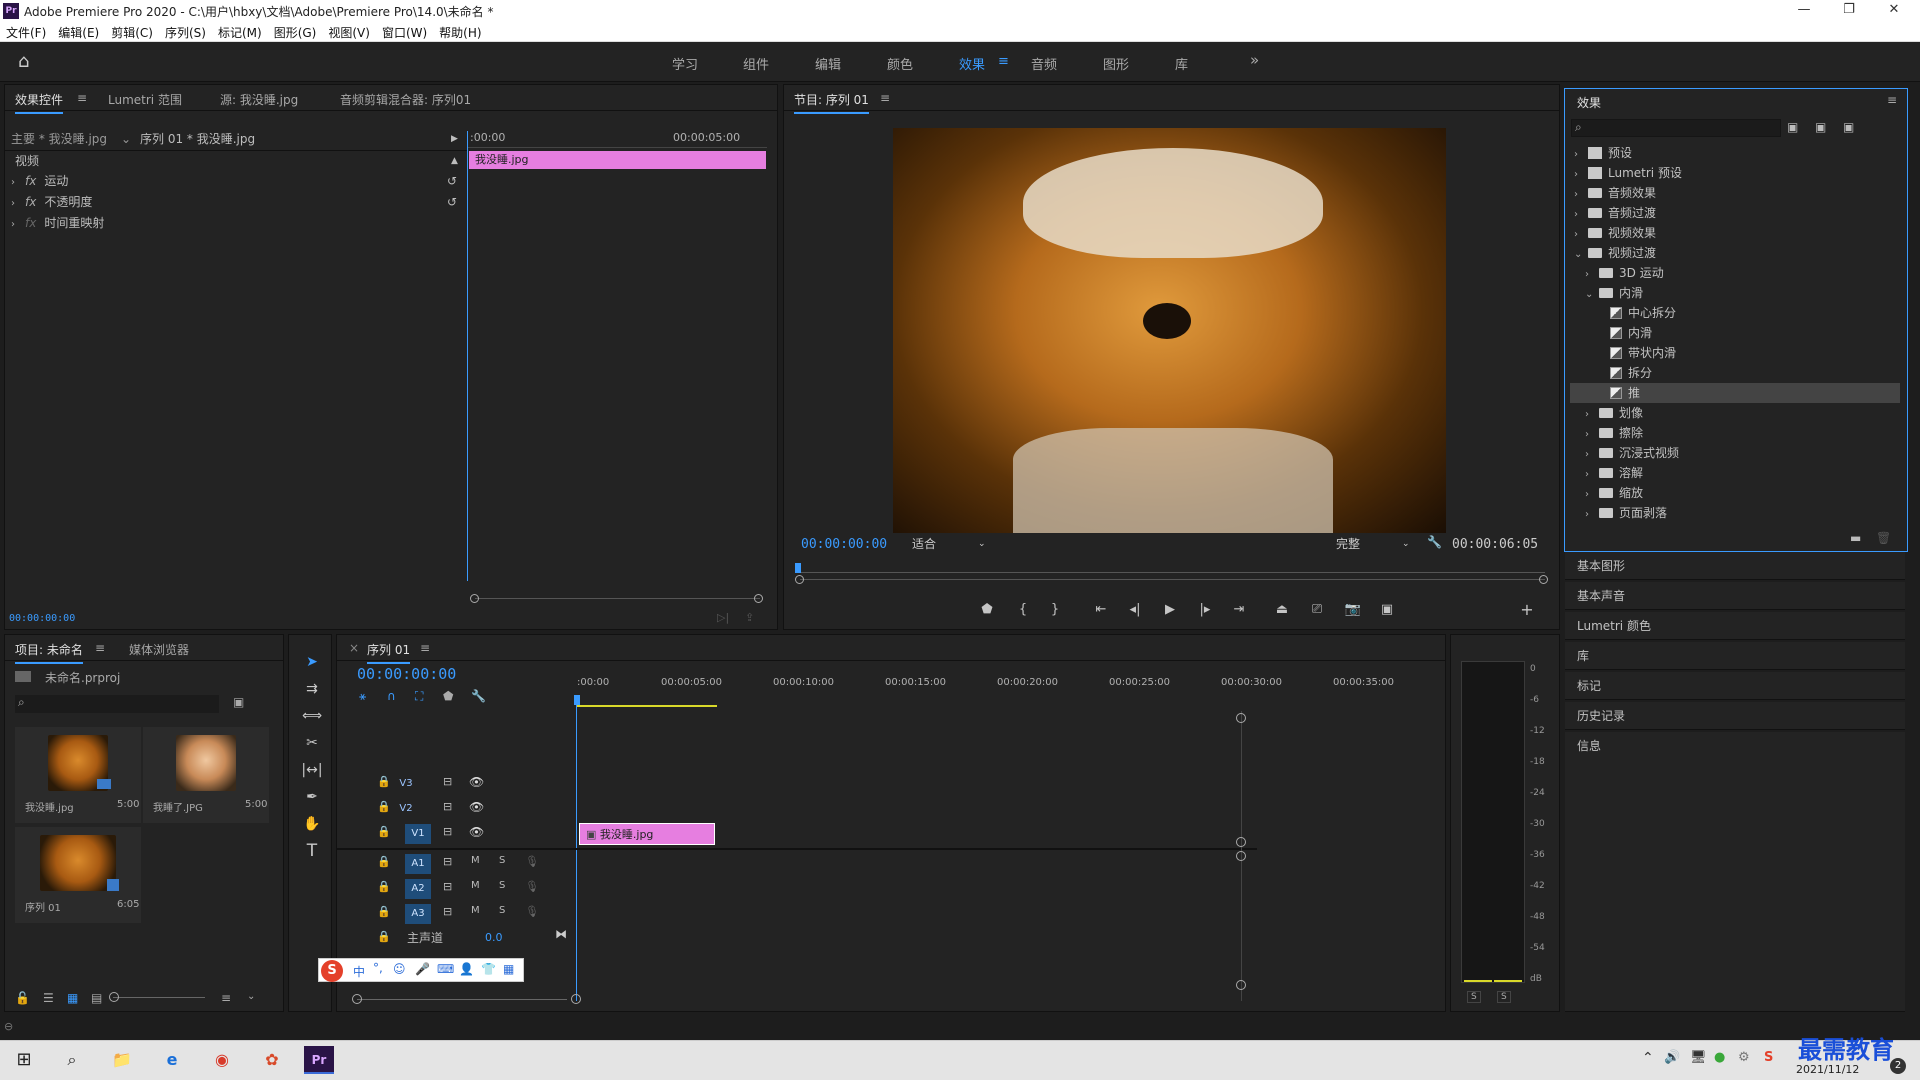  What do you see at coordinates (359, 971) in the screenshot?
I see `ime-chinese-toggle: 中` at bounding box center [359, 971].